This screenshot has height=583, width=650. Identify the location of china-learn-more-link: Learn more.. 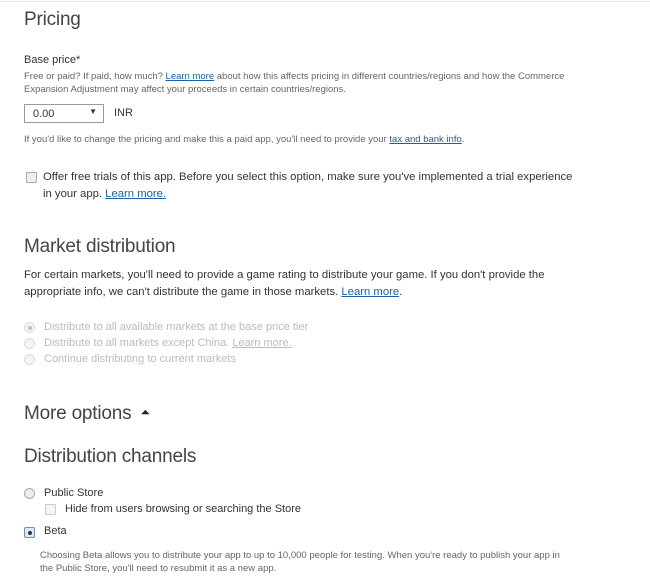
(261, 343).